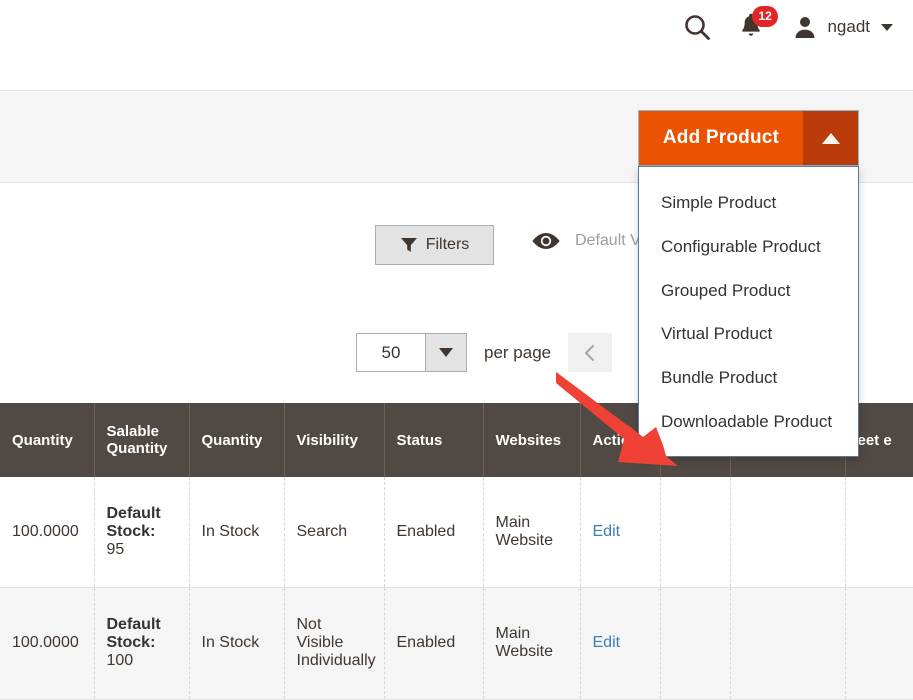 Image resolution: width=913 pixels, height=700 pixels. Describe the element at coordinates (787, 24) in the screenshot. I see `header-tools: 12 ngadt` at that location.